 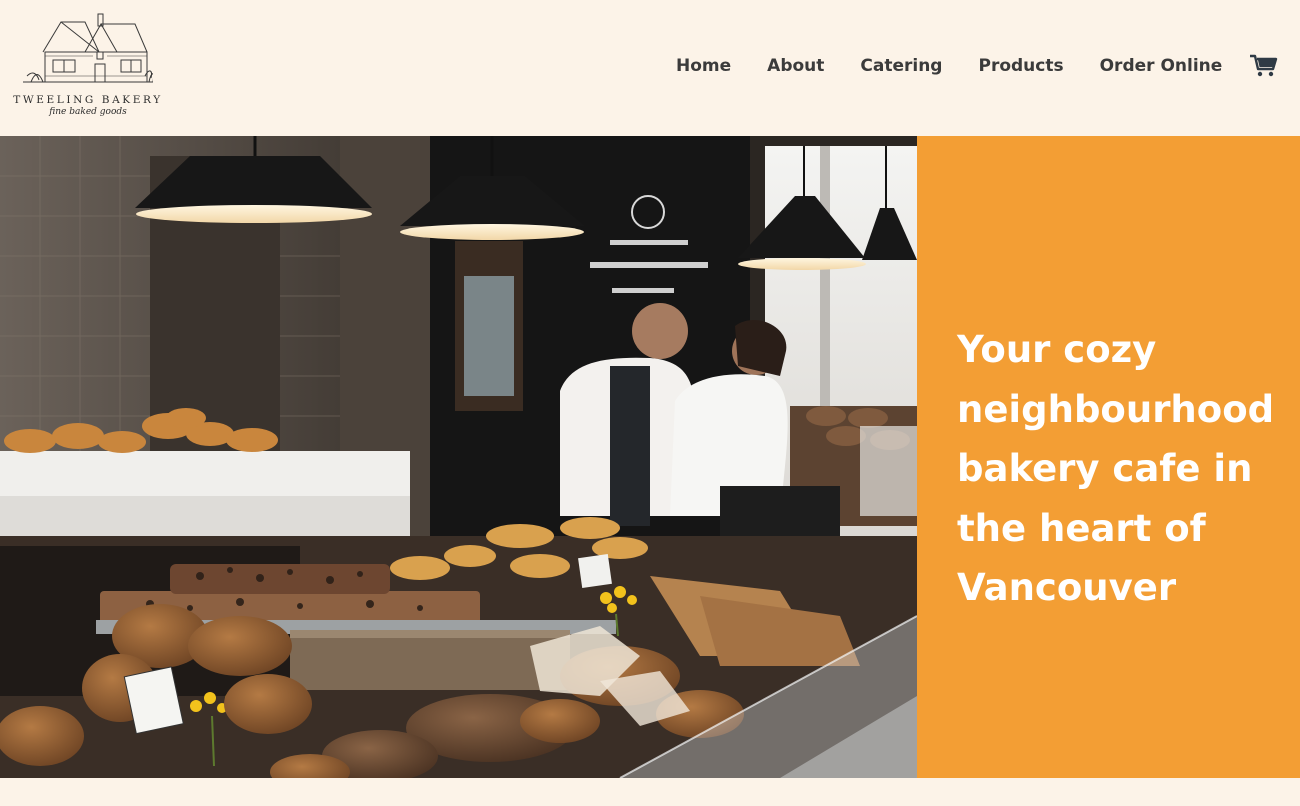 I want to click on logo: TWEELING BAKERY fine baked goods, so click(x=88, y=66).